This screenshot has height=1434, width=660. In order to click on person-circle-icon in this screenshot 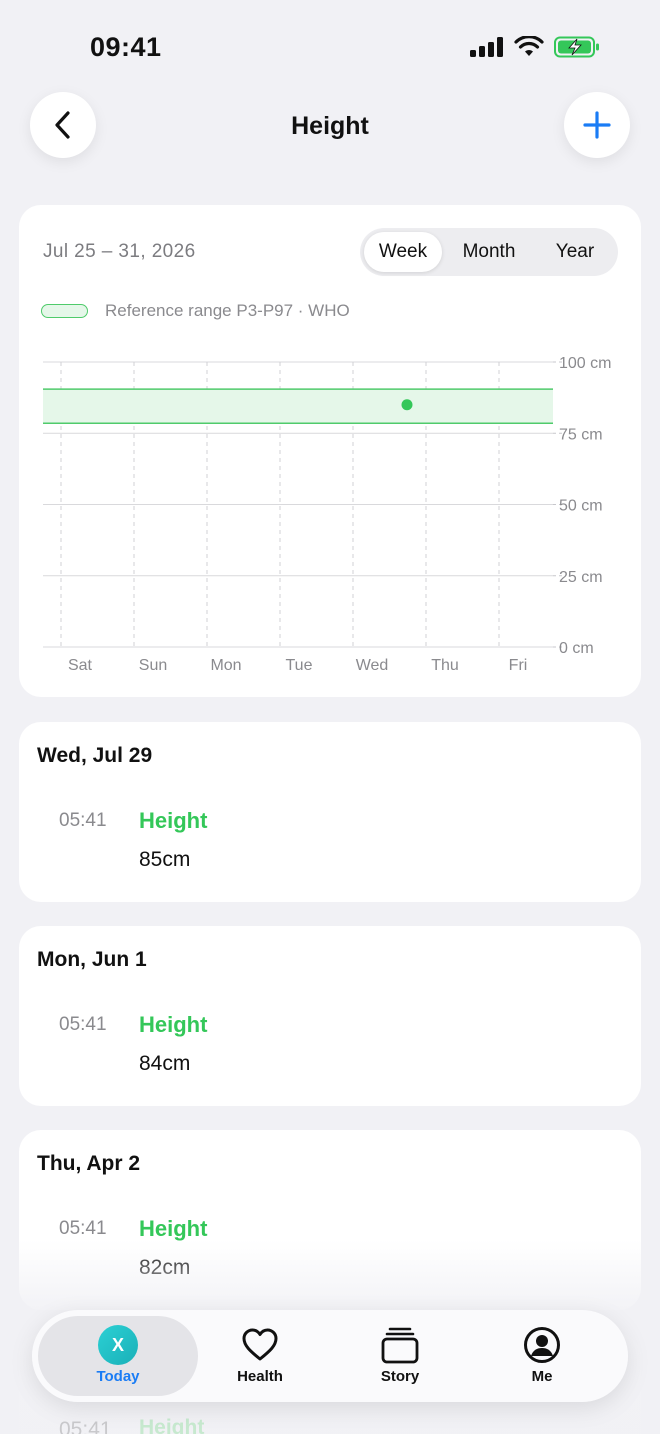, I will do `click(542, 1345)`.